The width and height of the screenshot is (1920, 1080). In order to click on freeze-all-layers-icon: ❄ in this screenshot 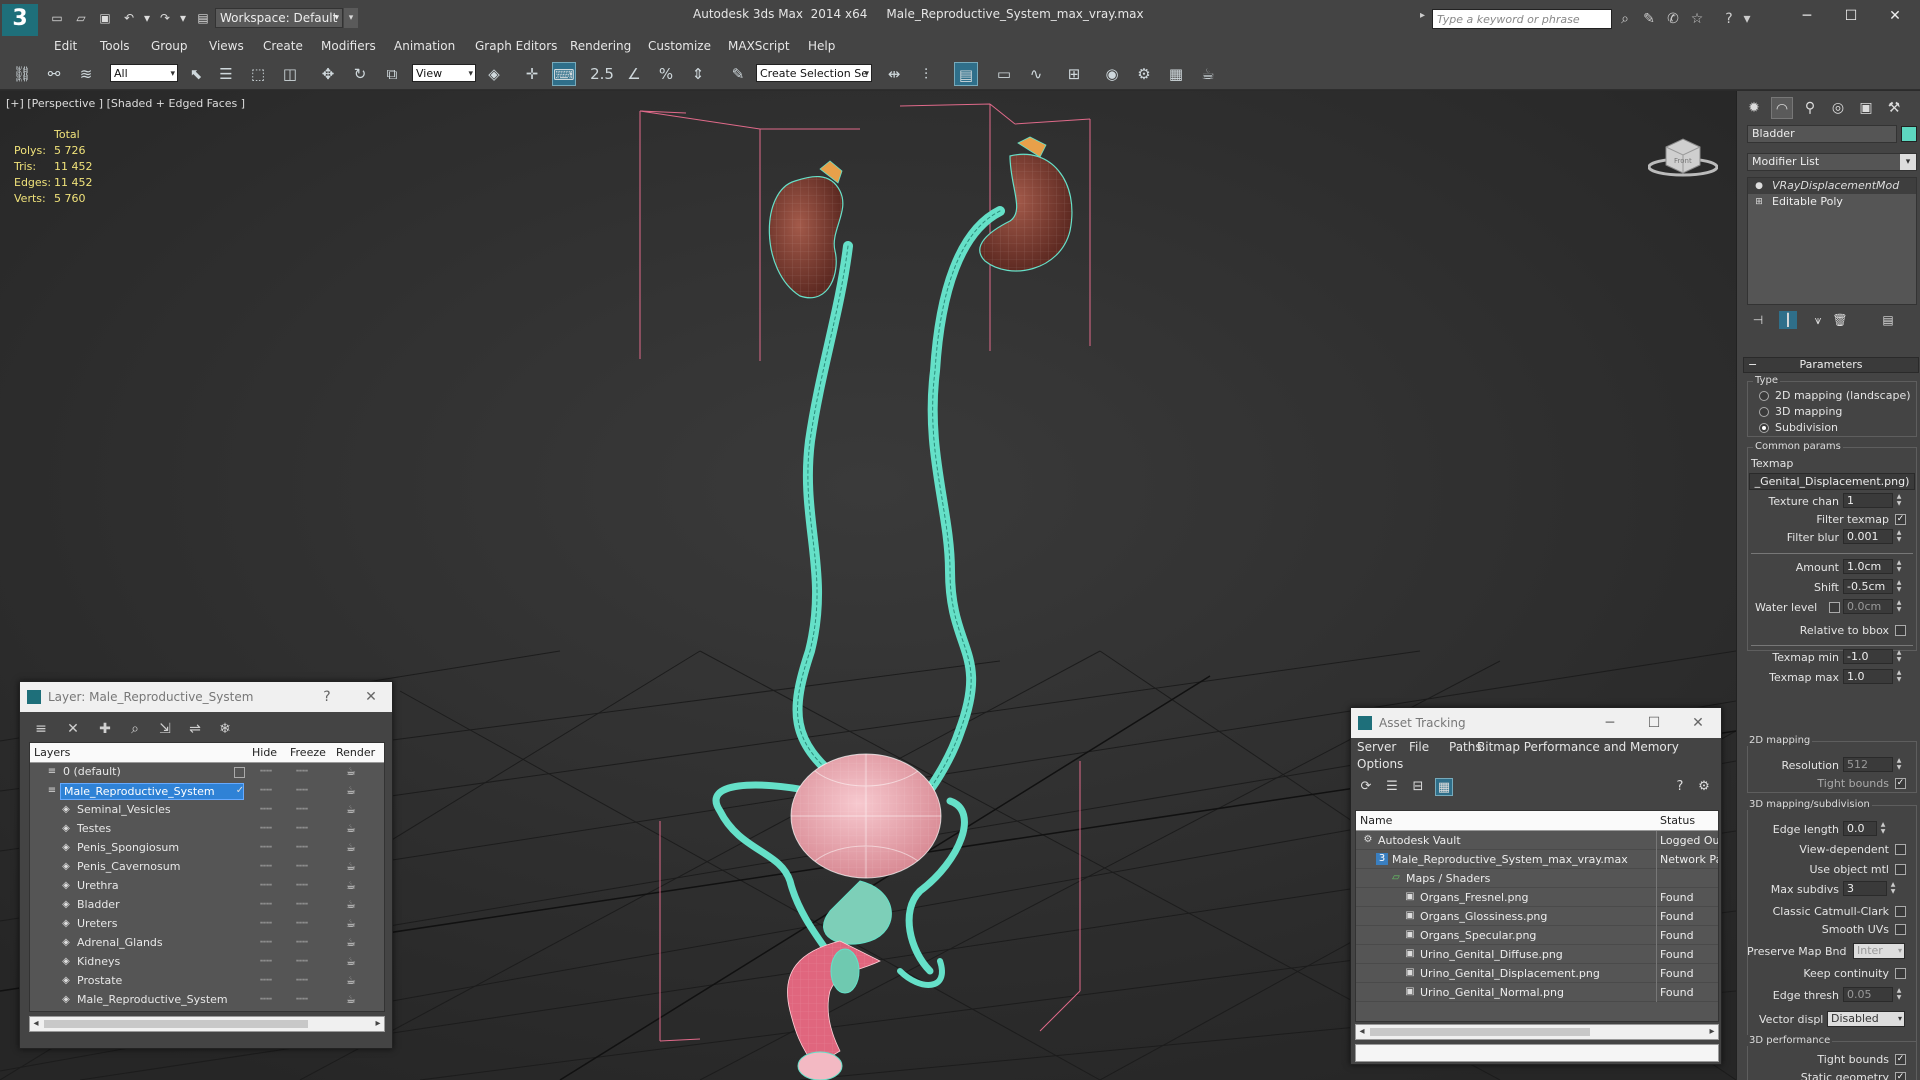, I will do `click(225, 729)`.